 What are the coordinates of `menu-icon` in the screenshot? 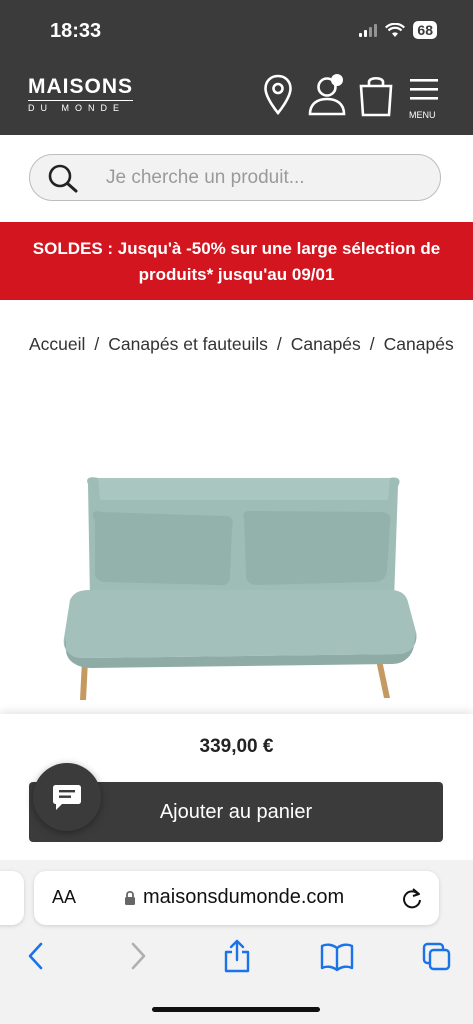 It's located at (424, 91).